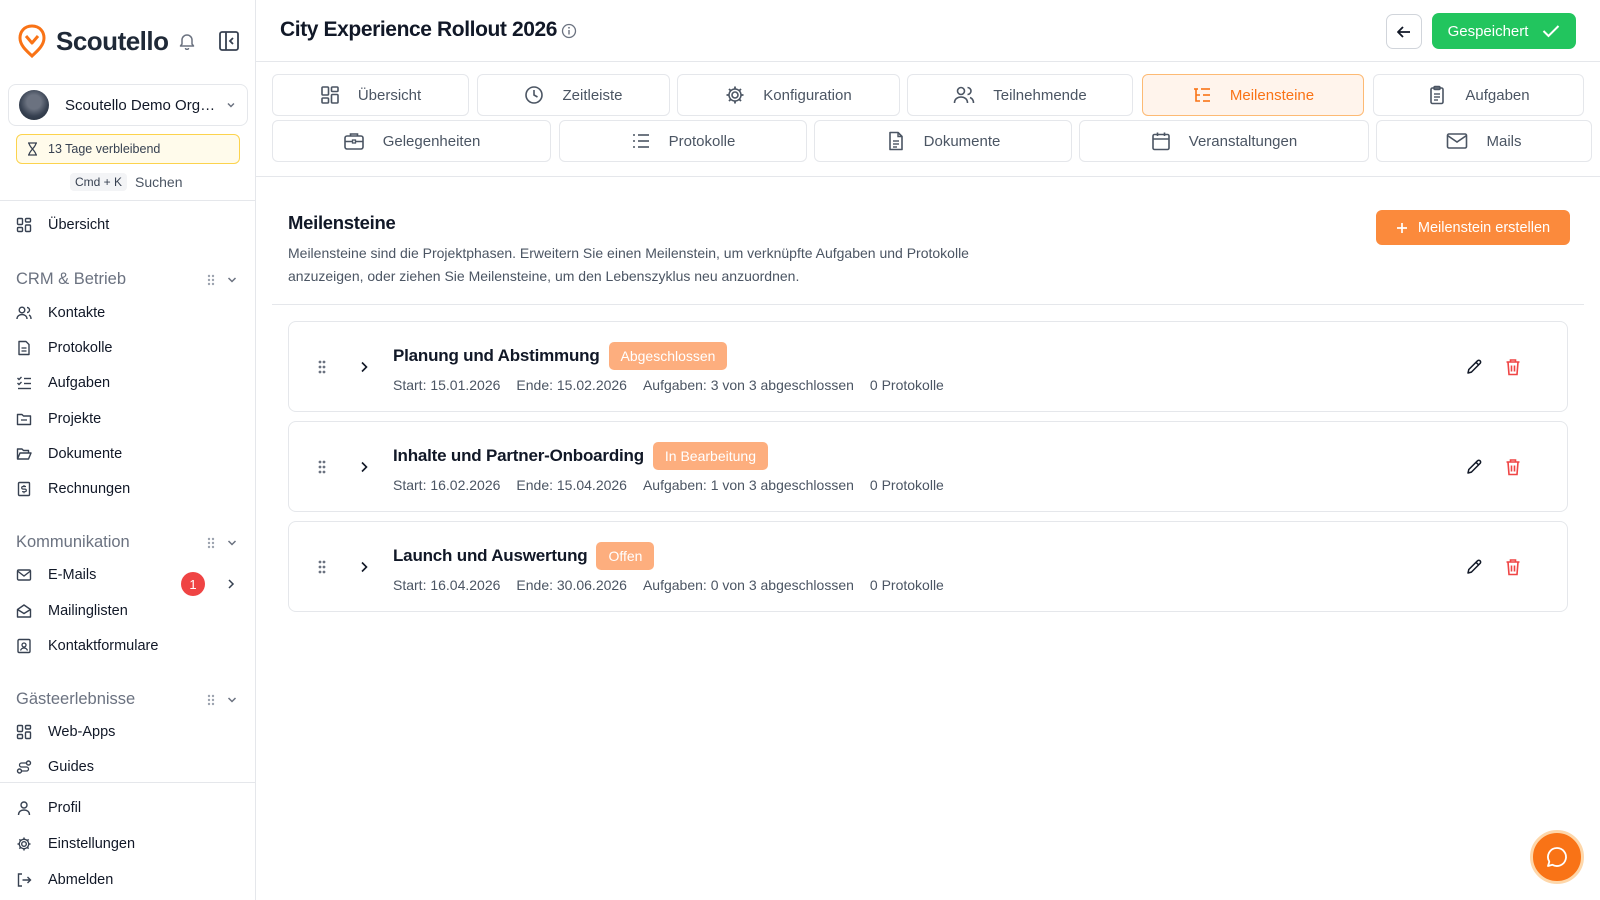 The height and width of the screenshot is (900, 1600). I want to click on org-name: Scoutello Demo Organisation, so click(142, 105).